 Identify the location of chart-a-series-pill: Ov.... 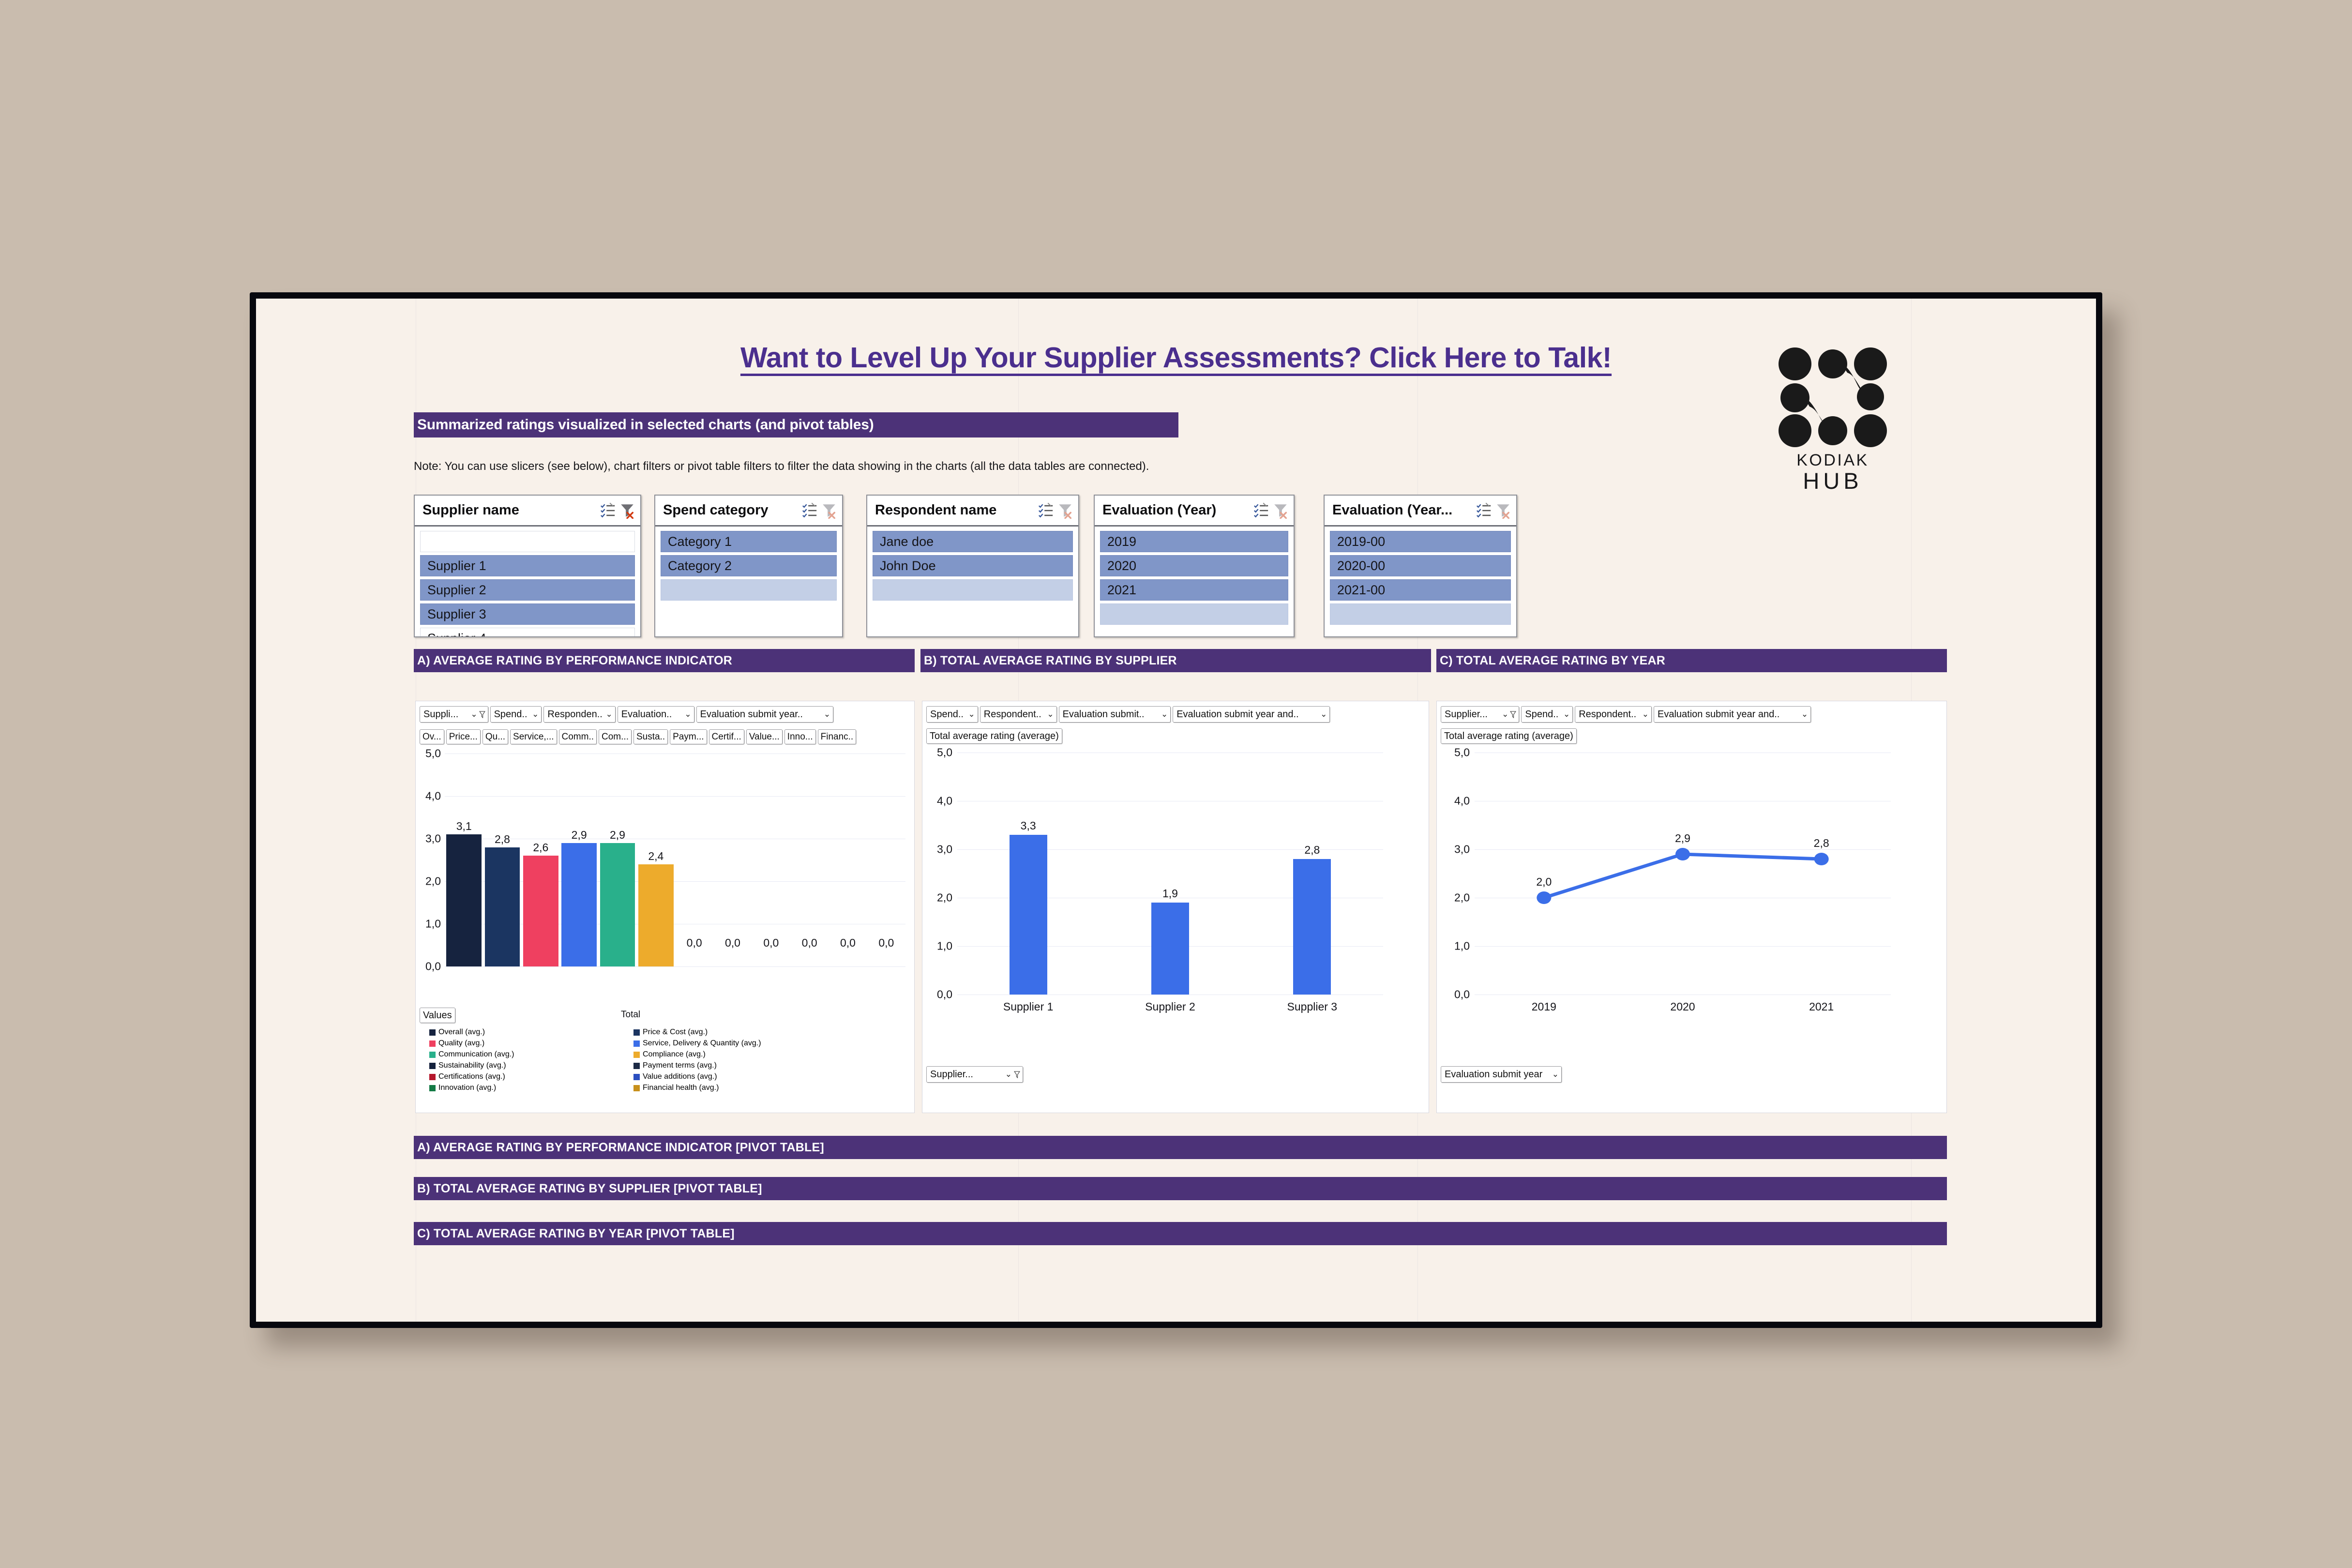
(432, 736).